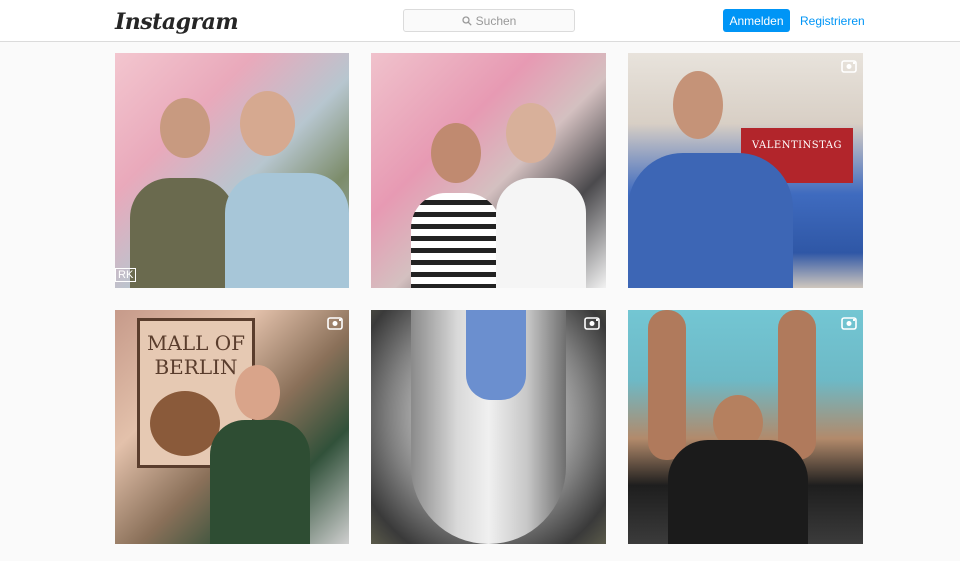 This screenshot has width=960, height=561. Describe the element at coordinates (667, 385) in the screenshot. I see `arm-left` at that location.